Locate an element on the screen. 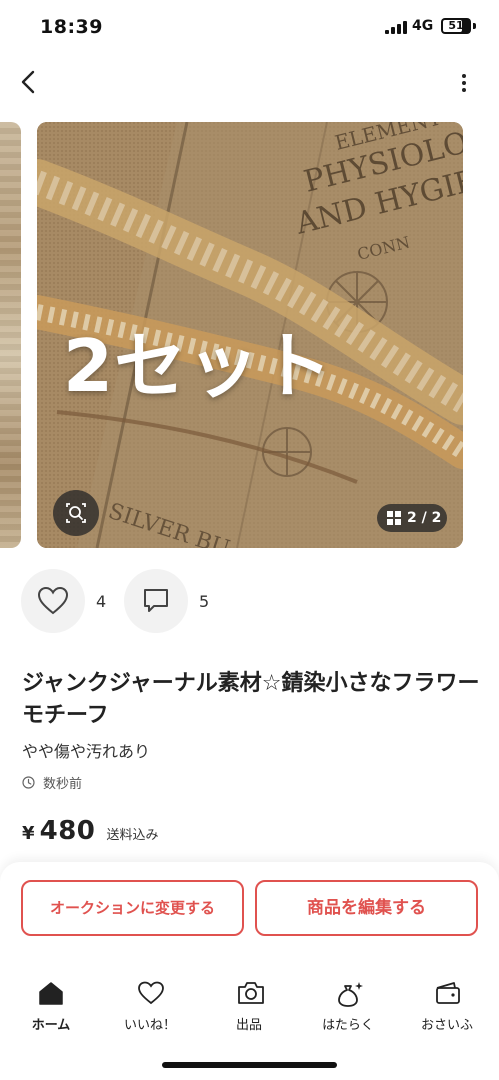 Image resolution: width=499 pixels, height=1080 pixels. clock-icon is located at coordinates (28, 782).